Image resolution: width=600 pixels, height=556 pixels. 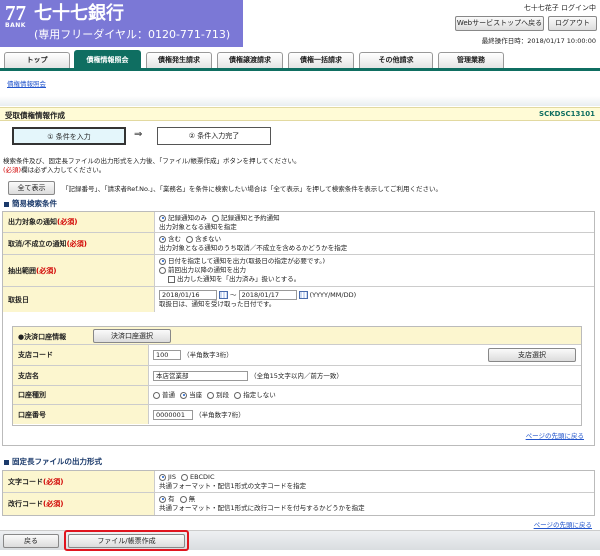 What do you see at coordinates (198, 227) in the screenshot?
I see `output-notice-help: 出力対象となる通知を指定` at bounding box center [198, 227].